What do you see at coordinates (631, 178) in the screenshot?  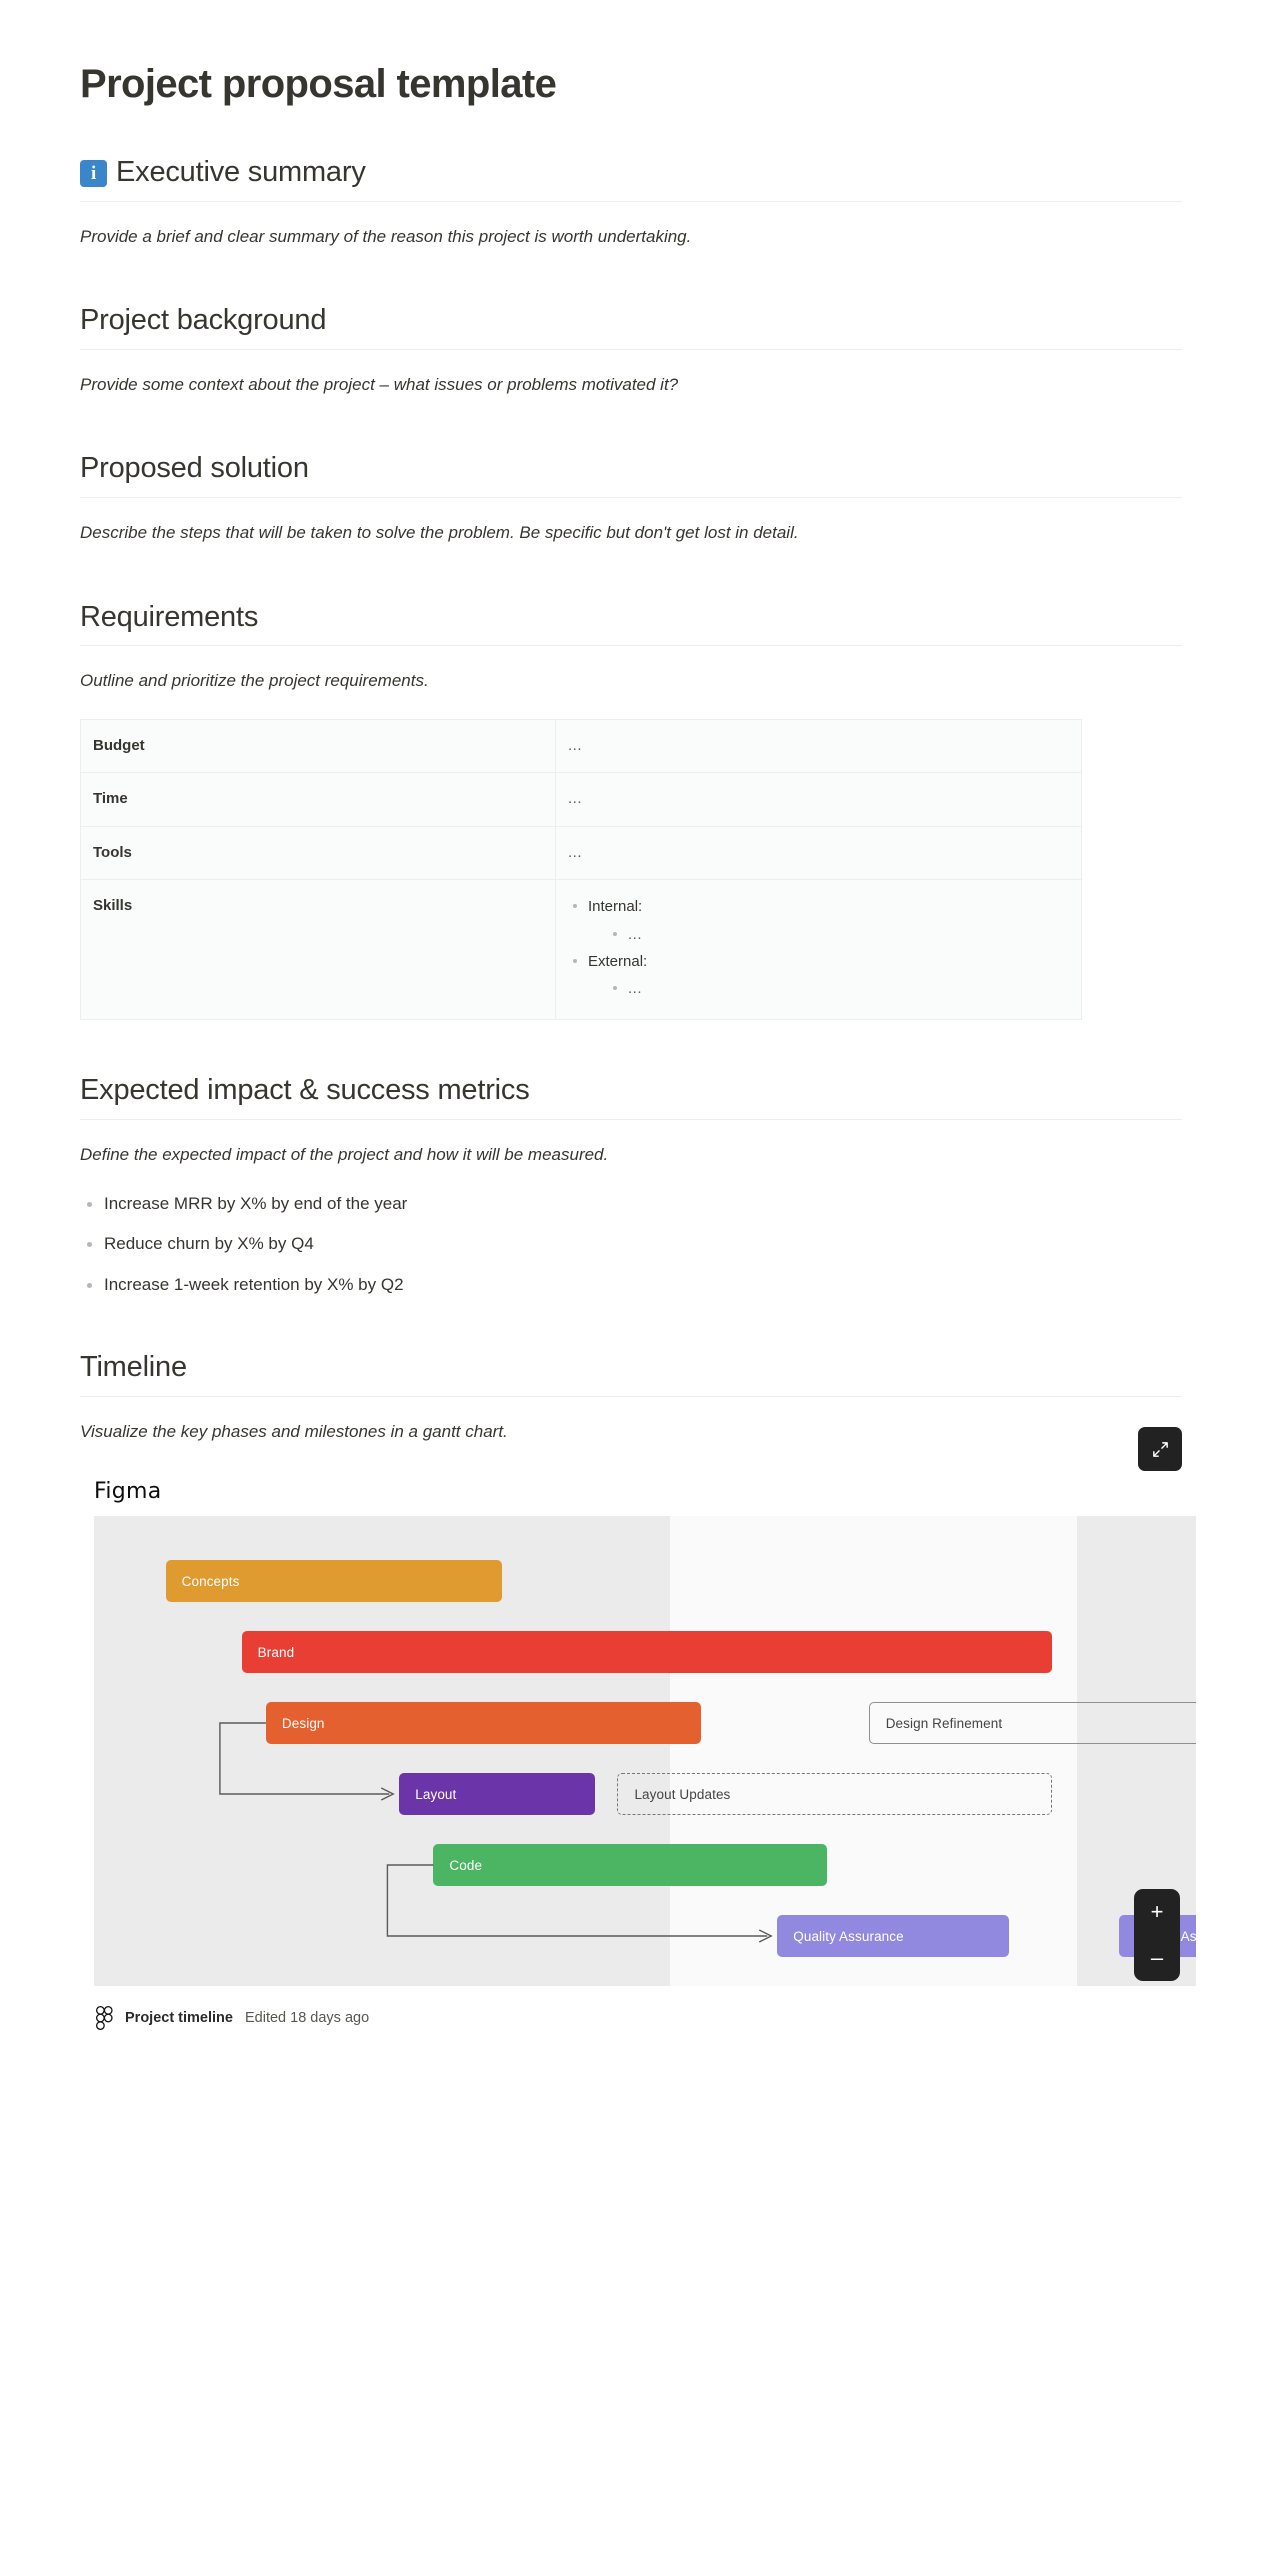 I see `heading-executive-summary: i Executive summary` at bounding box center [631, 178].